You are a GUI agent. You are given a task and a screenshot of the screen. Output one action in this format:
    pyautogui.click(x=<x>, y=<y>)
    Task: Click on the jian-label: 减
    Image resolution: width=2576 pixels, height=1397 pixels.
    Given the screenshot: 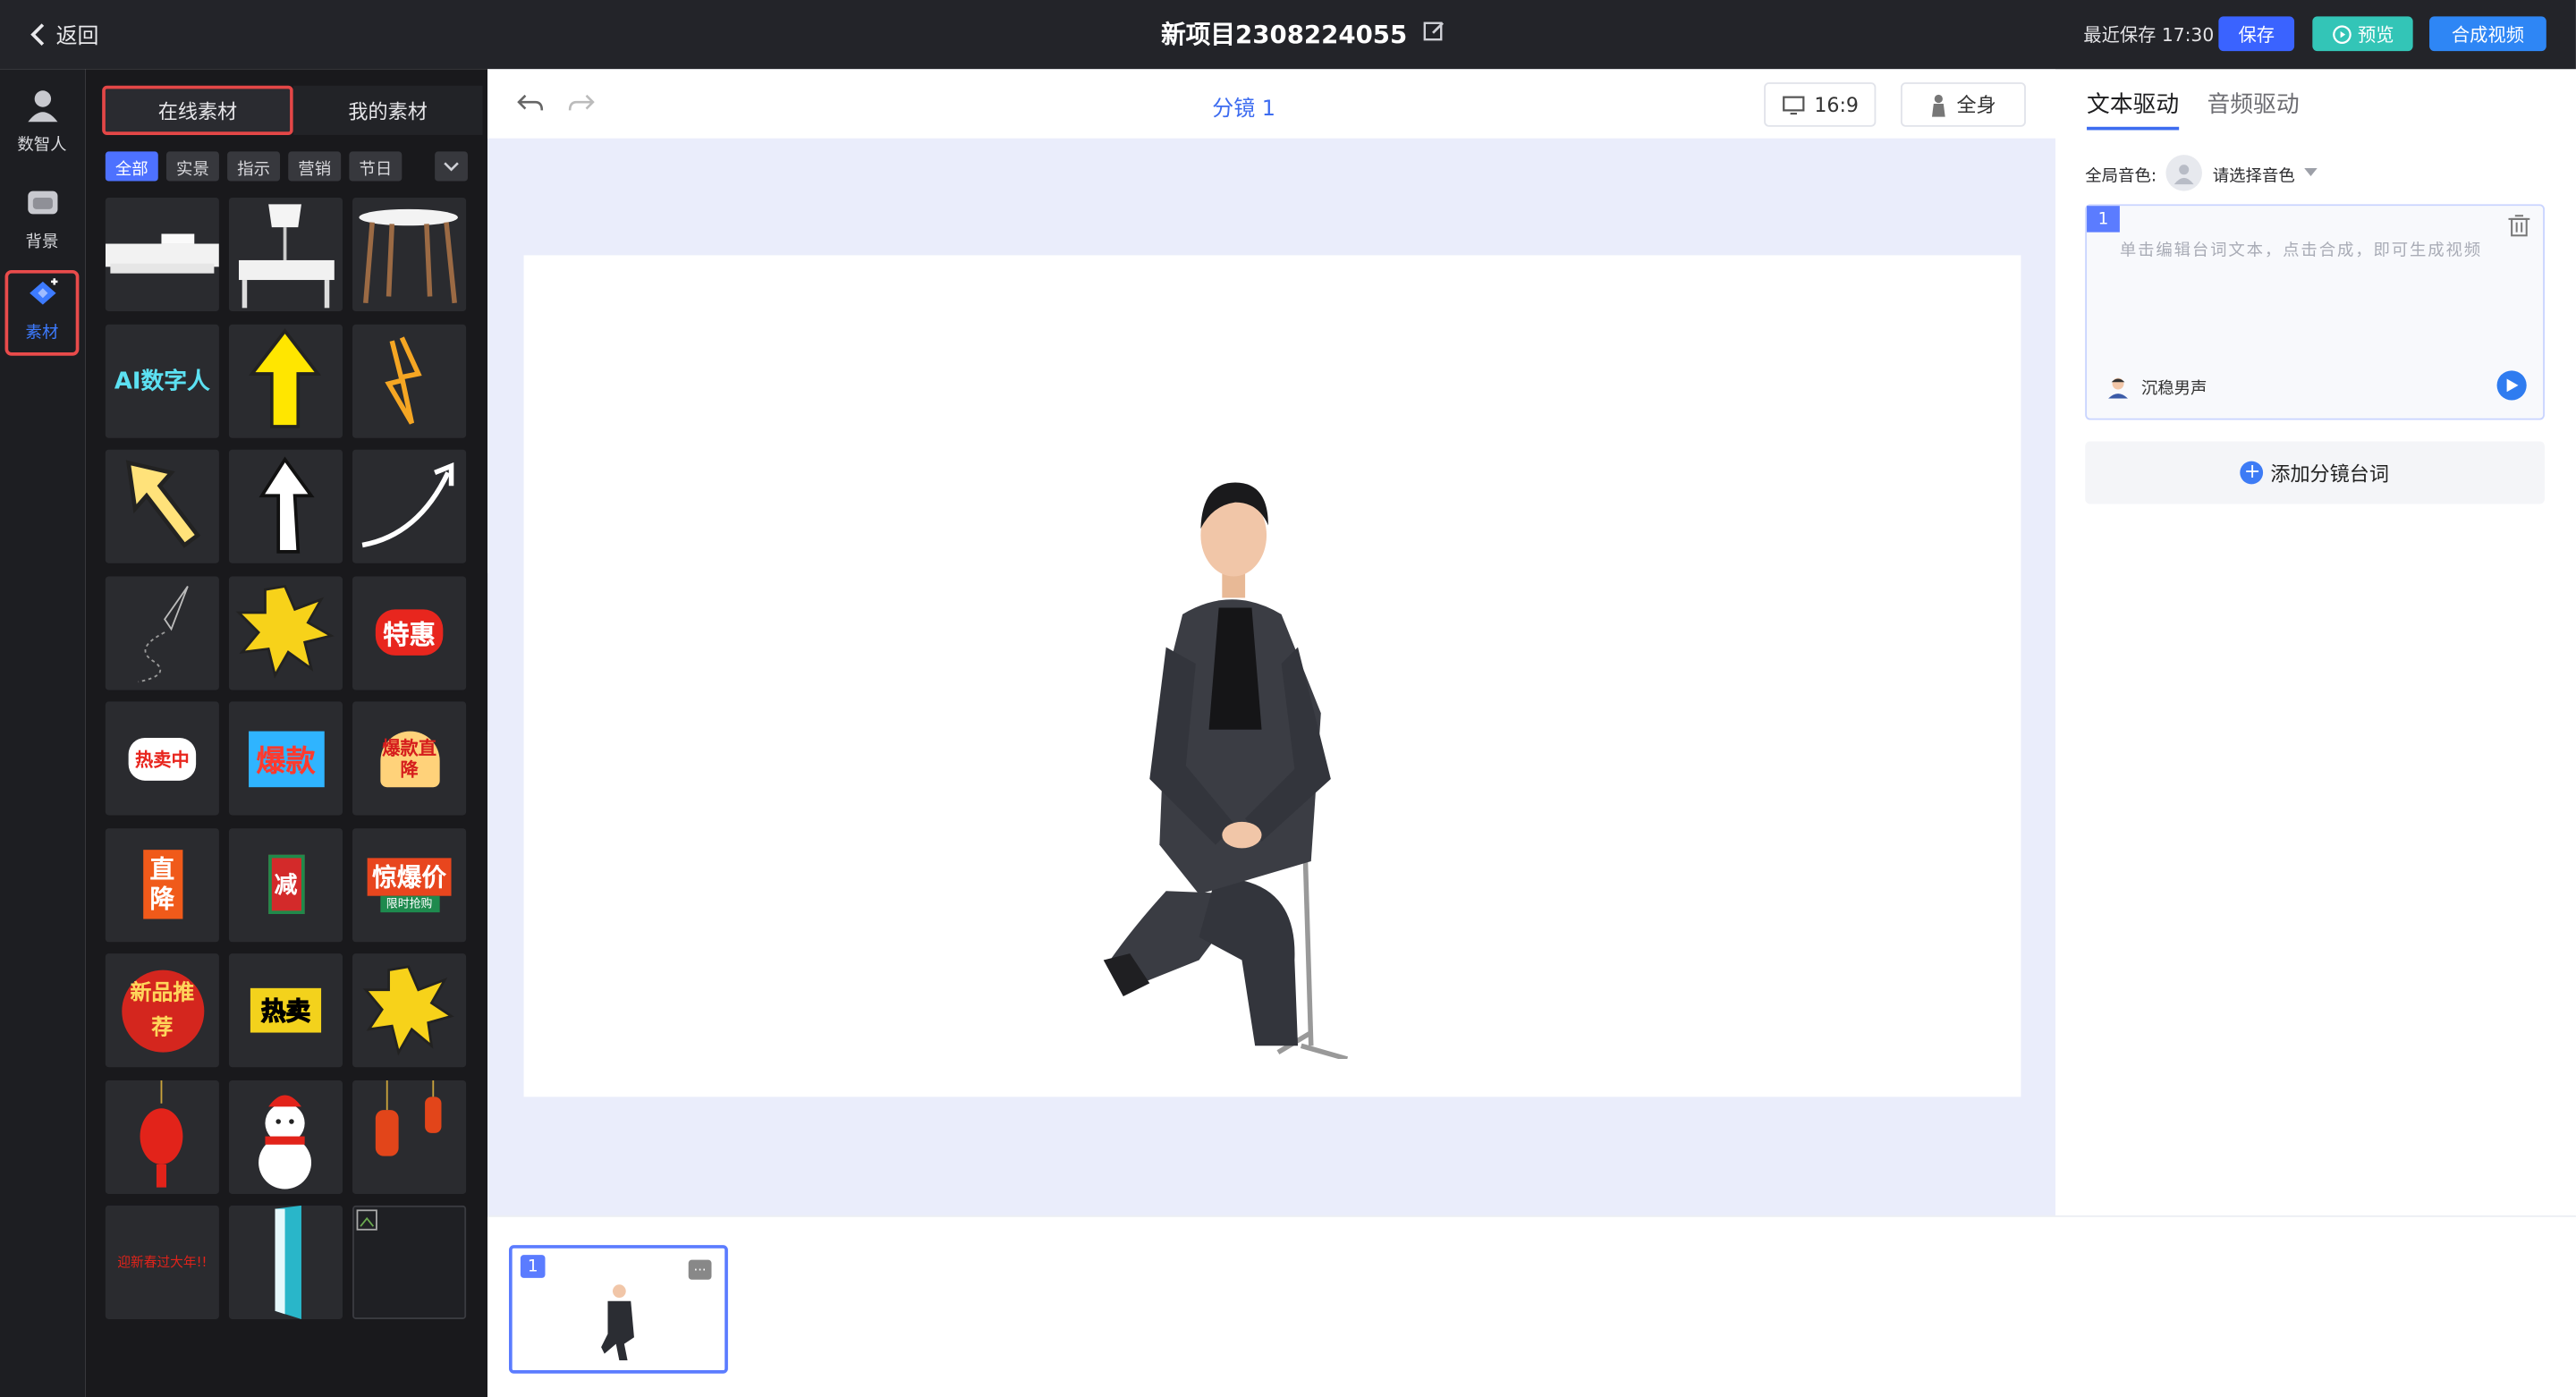 What is the action you would take?
    pyautogui.click(x=285, y=884)
    